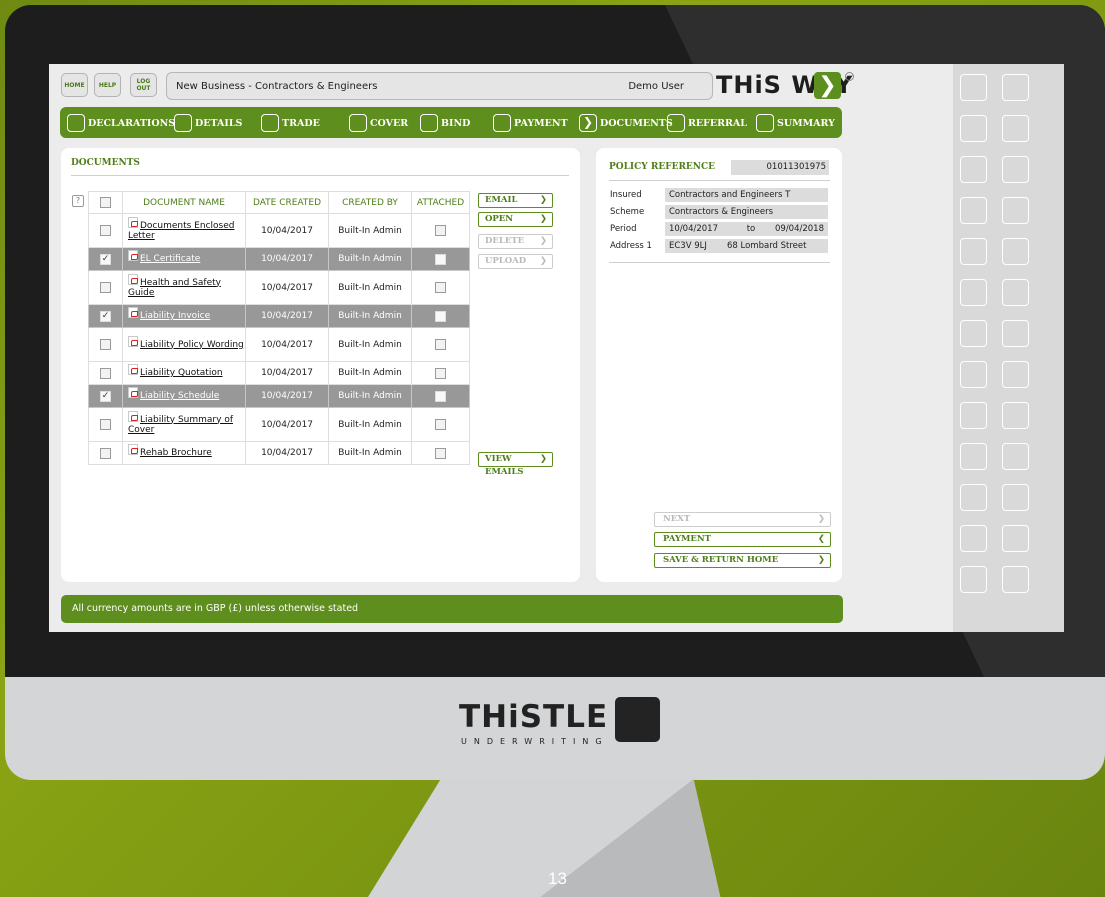  I want to click on documents-title: DOCUMENTS, so click(105, 163).